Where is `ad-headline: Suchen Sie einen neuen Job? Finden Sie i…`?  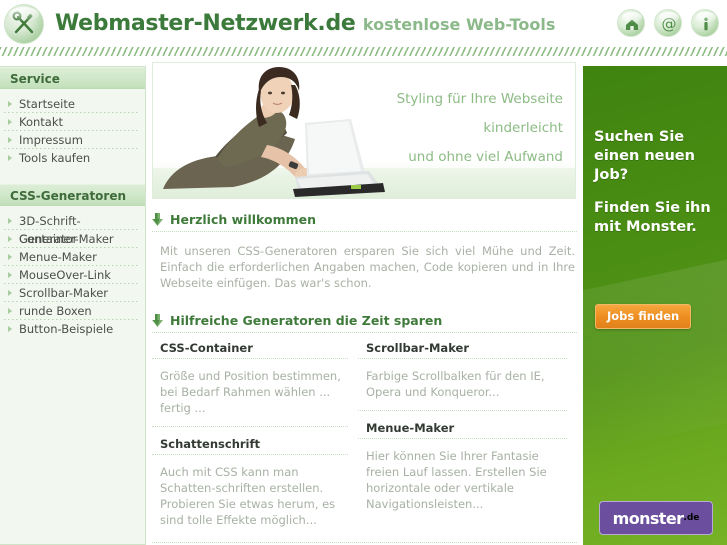
ad-headline: Suchen Sie einen neuen Job? Finden Sie i… is located at coordinates (660, 182).